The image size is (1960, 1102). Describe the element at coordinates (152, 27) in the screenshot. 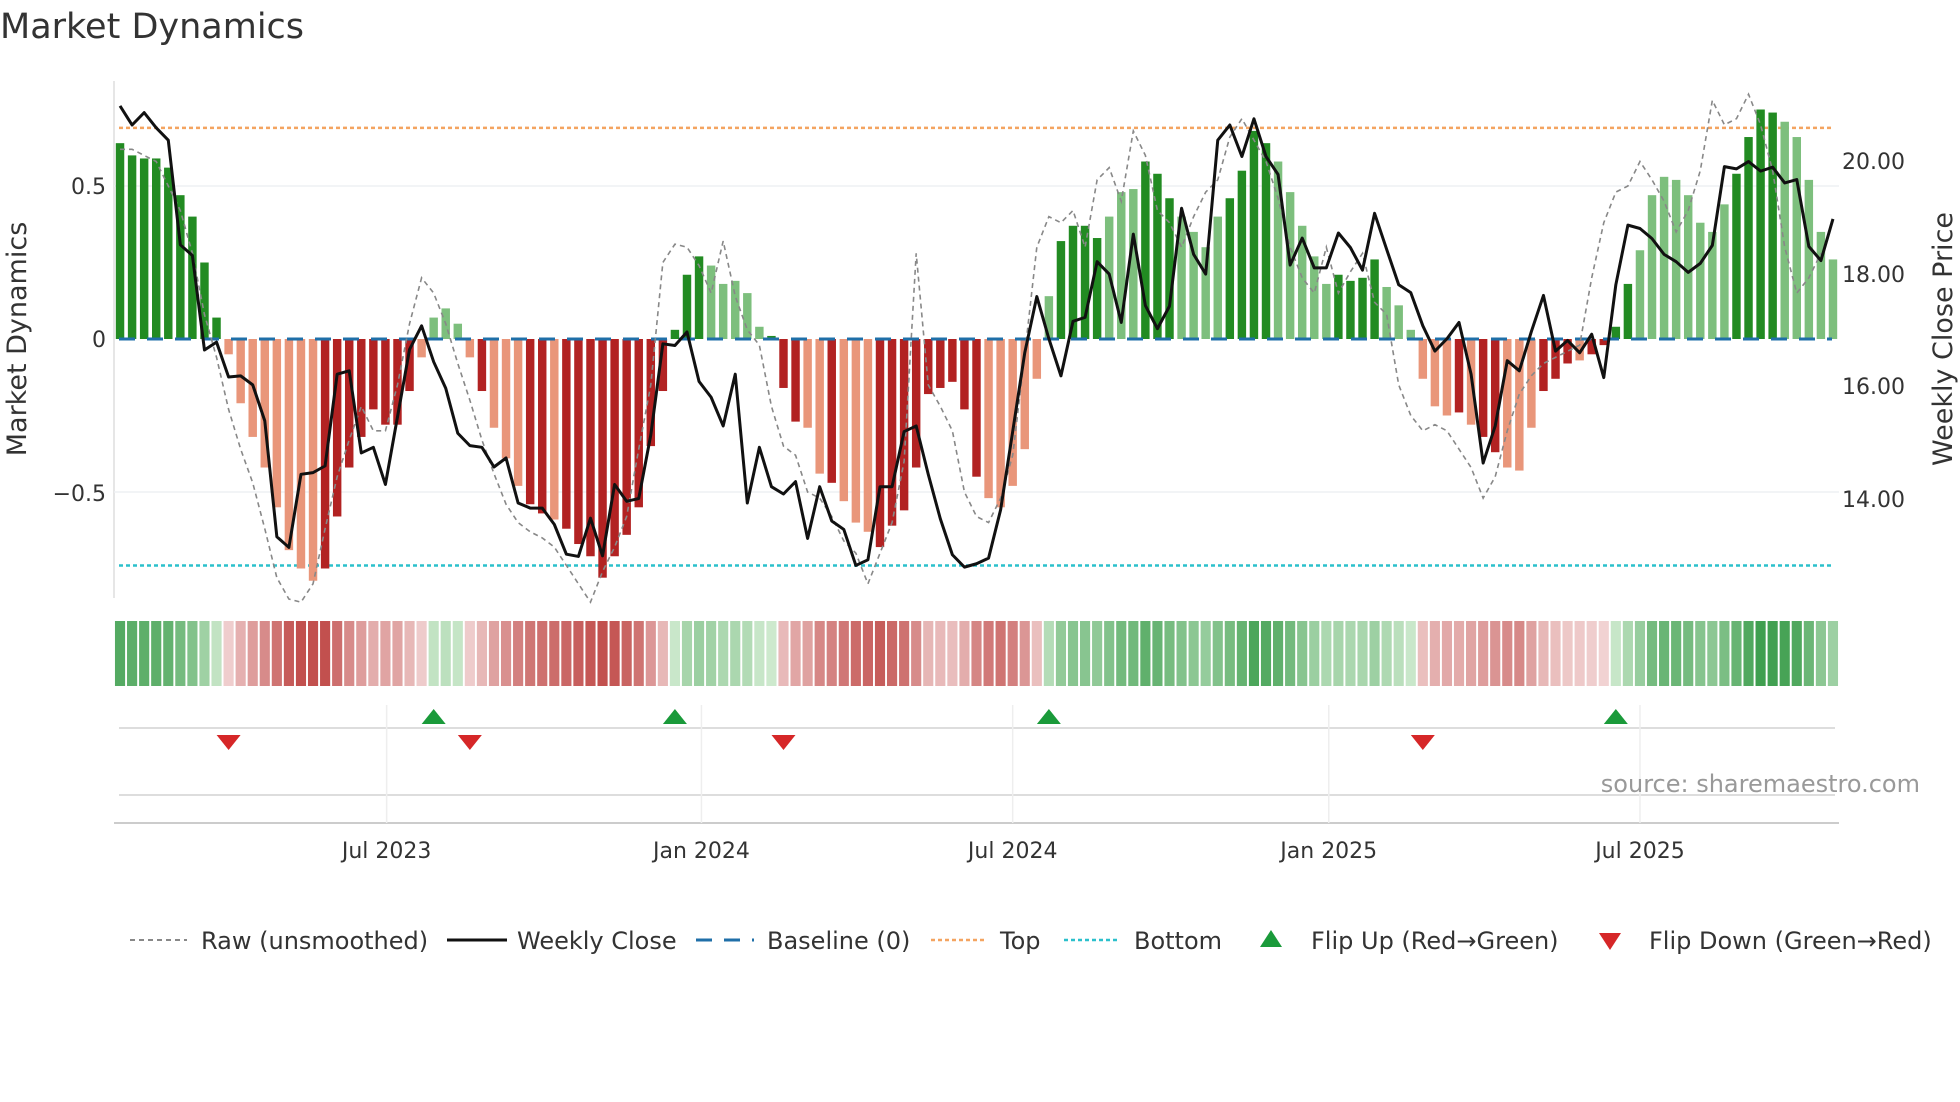

I see `chart-title: Market Dynamics` at that location.